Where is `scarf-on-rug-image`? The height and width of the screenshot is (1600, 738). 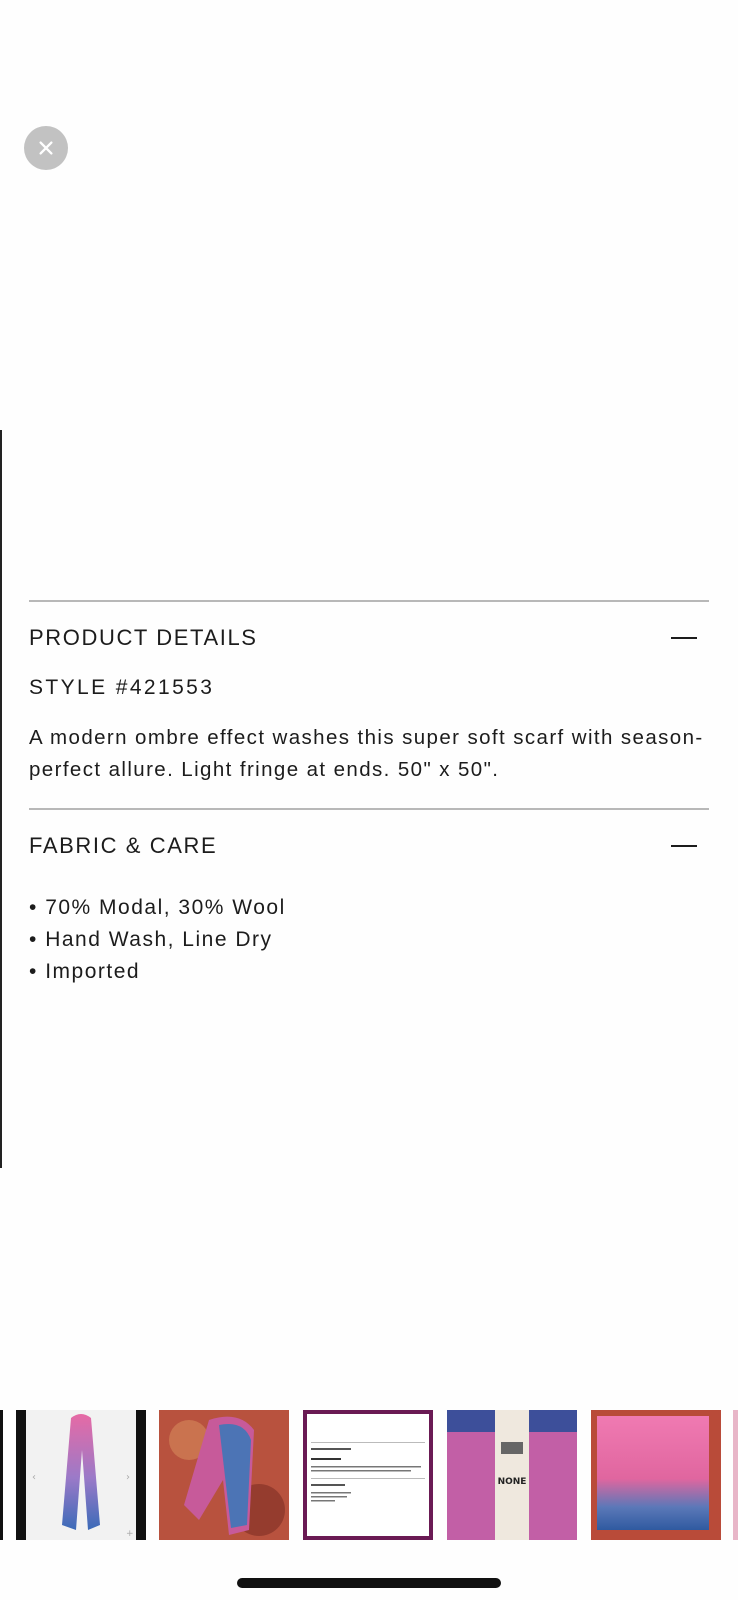 scarf-on-rug-image is located at coordinates (224, 1475).